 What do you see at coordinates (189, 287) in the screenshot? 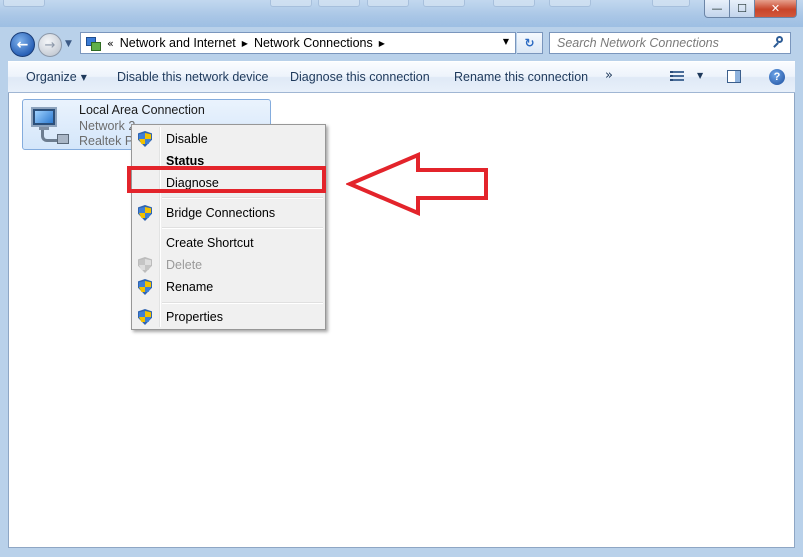
I see `menu-item-rename: Rename` at bounding box center [189, 287].